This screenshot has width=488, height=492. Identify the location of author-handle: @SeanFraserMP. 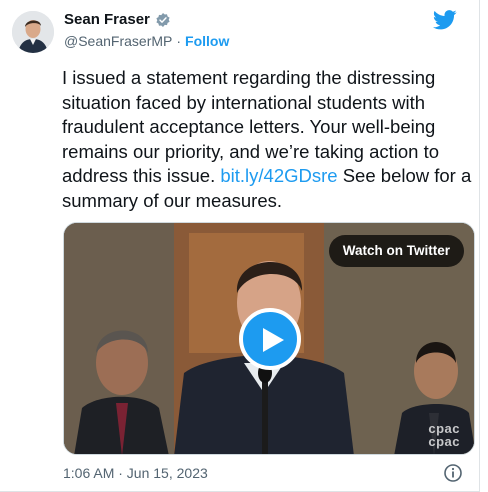
(118, 41).